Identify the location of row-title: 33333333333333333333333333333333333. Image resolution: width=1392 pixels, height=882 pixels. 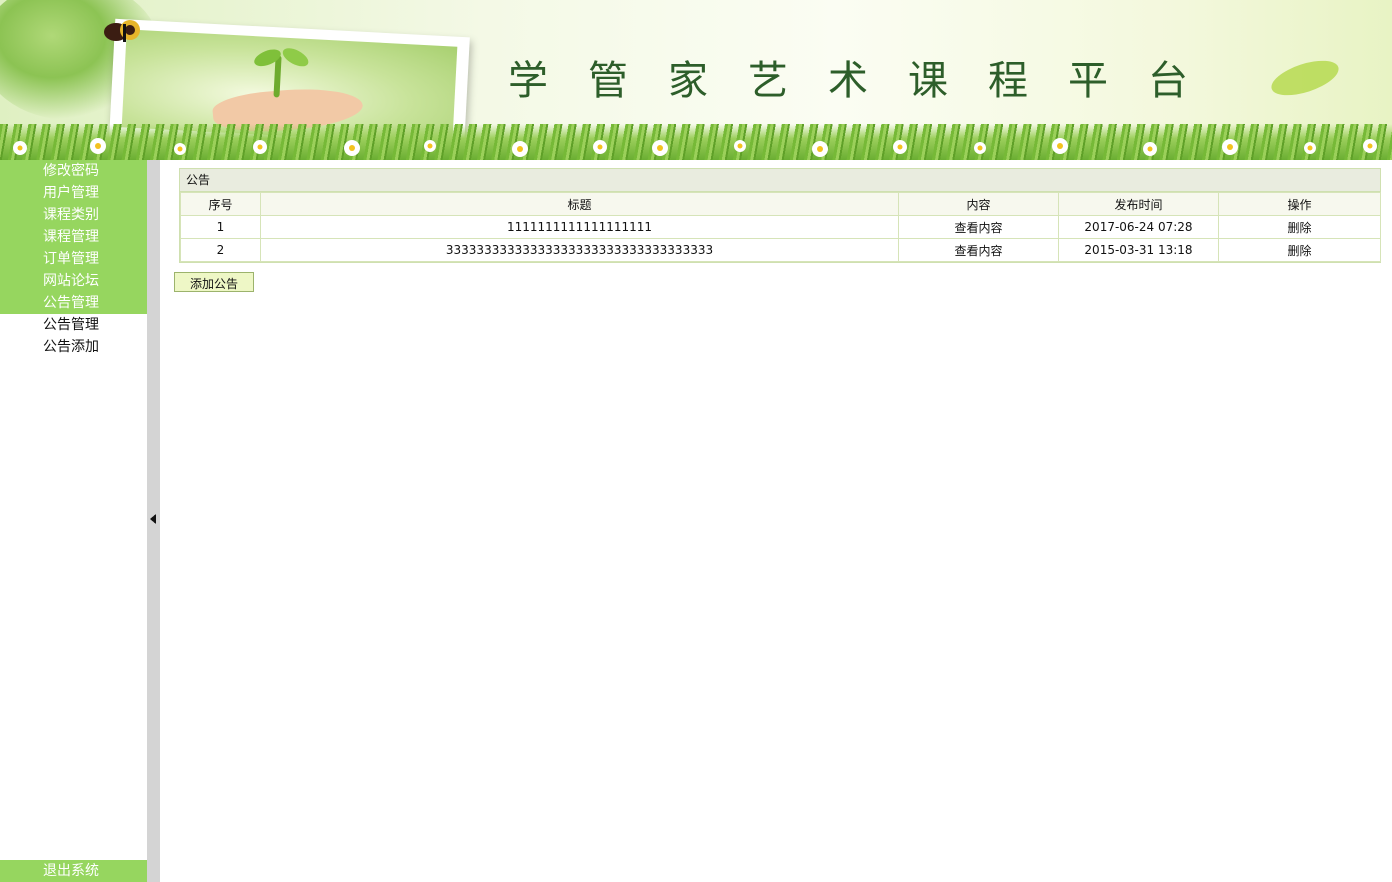
(579, 250).